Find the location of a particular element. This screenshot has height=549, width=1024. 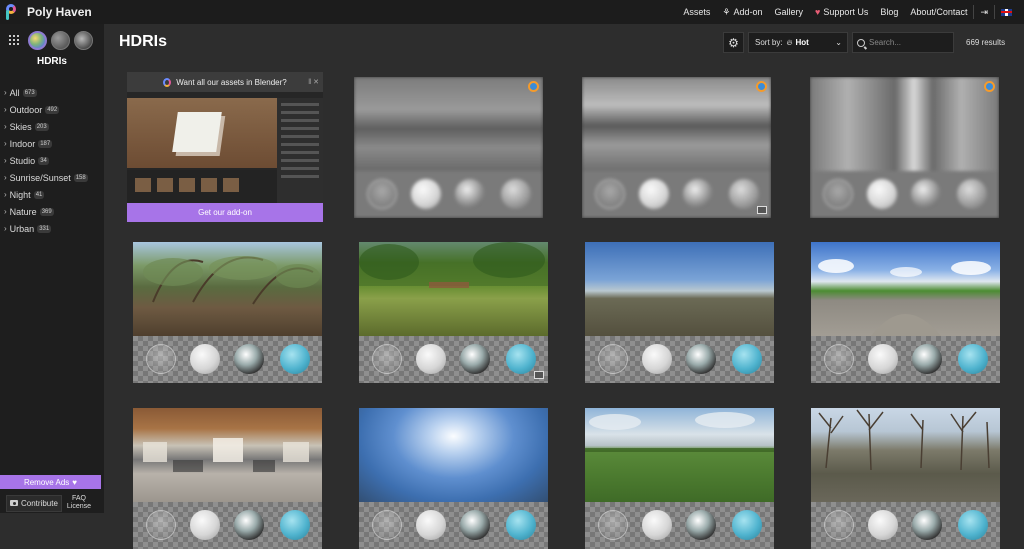

category-urban: › Urban 331 is located at coordinates (52, 228).